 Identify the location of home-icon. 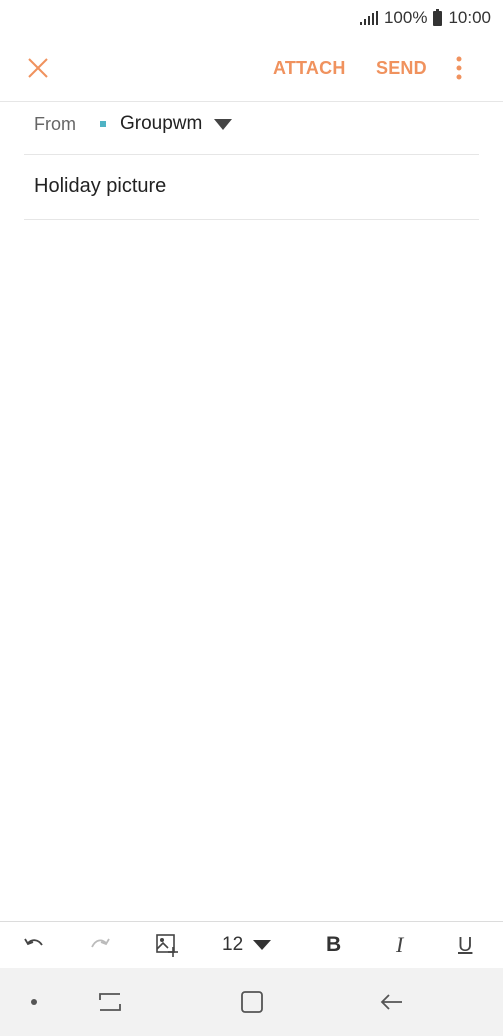
(252, 1002).